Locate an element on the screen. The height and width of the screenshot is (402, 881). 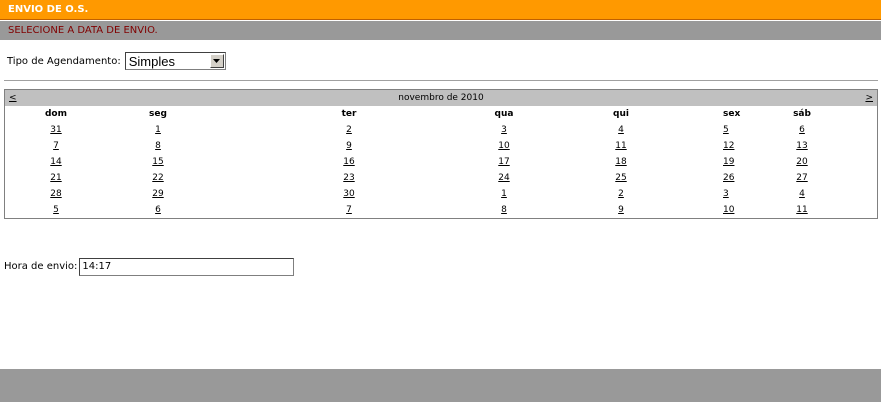
calendar-day-cell: 3 is located at coordinates (504, 130).